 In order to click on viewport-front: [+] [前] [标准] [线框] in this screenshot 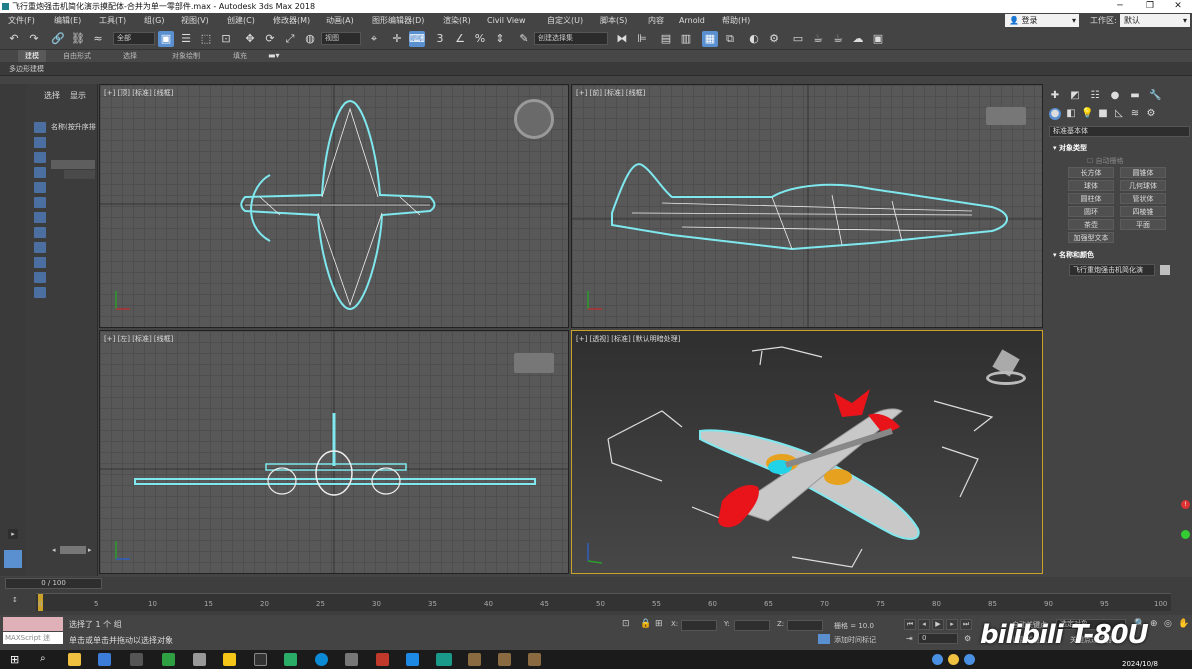, I will do `click(807, 206)`.